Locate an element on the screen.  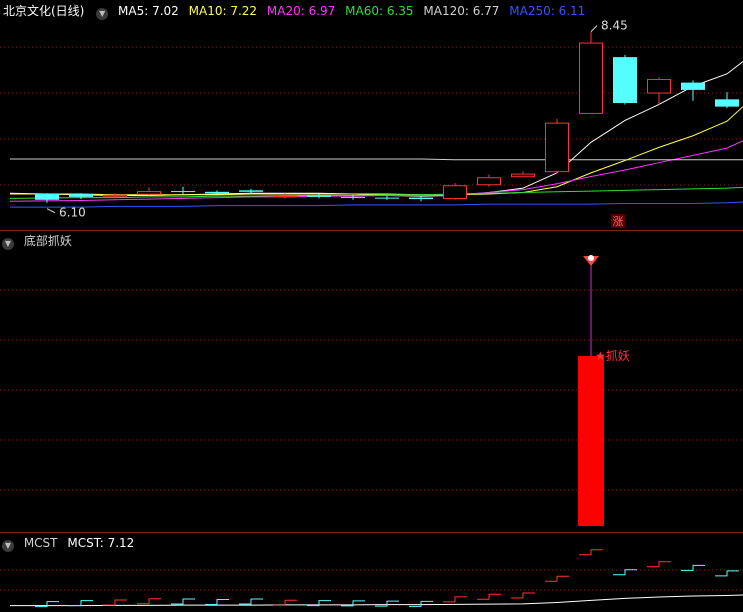
signal-top-icon is located at coordinates (591, 260).